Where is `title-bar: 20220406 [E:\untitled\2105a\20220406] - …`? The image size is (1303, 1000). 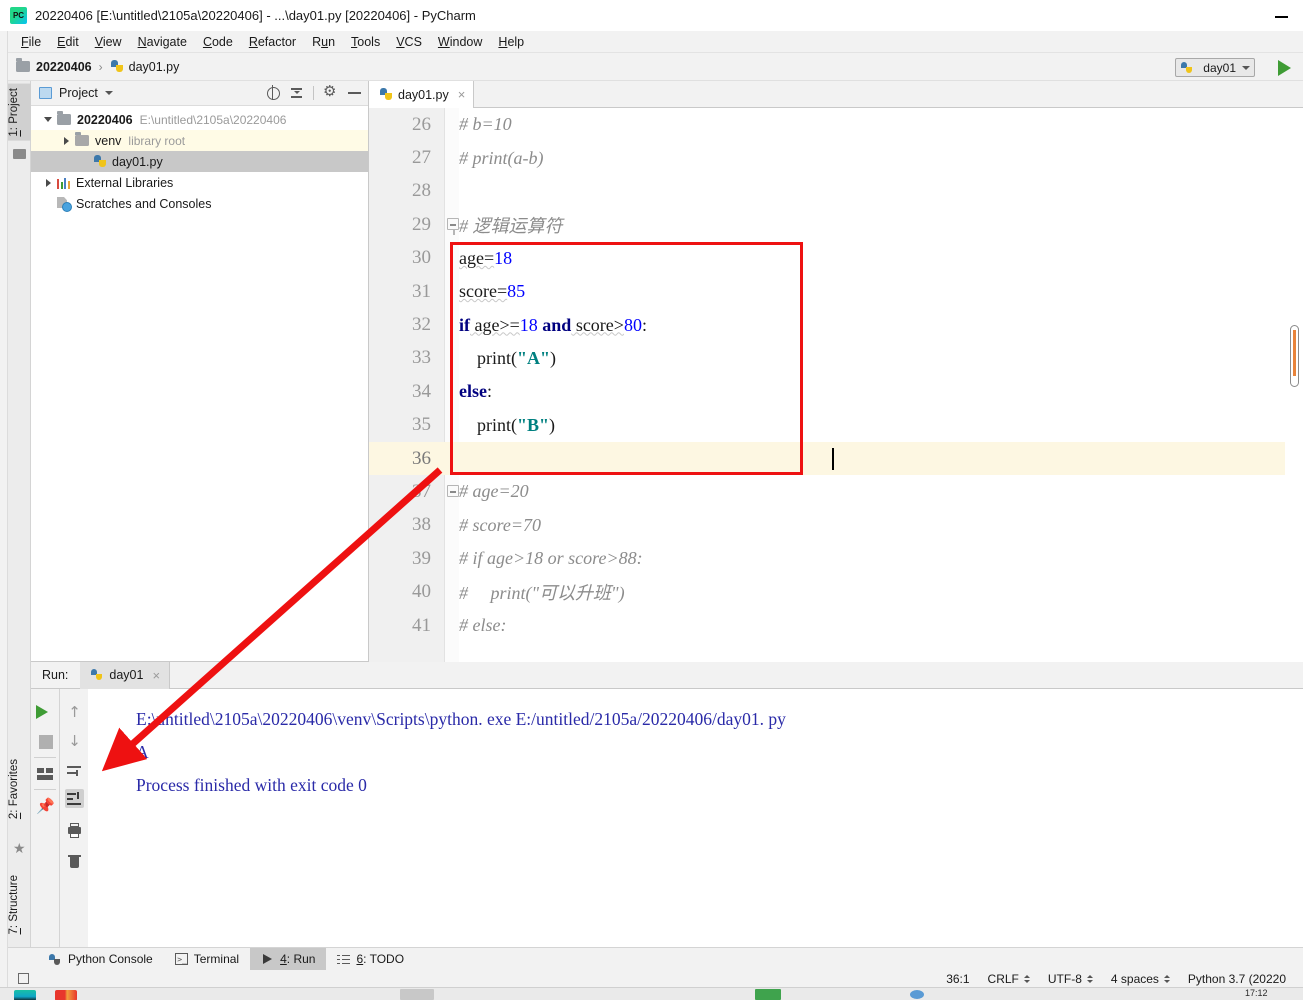
title-bar: 20220406 [E:\untitled\2105a\20220406] - … is located at coordinates (651, 15).